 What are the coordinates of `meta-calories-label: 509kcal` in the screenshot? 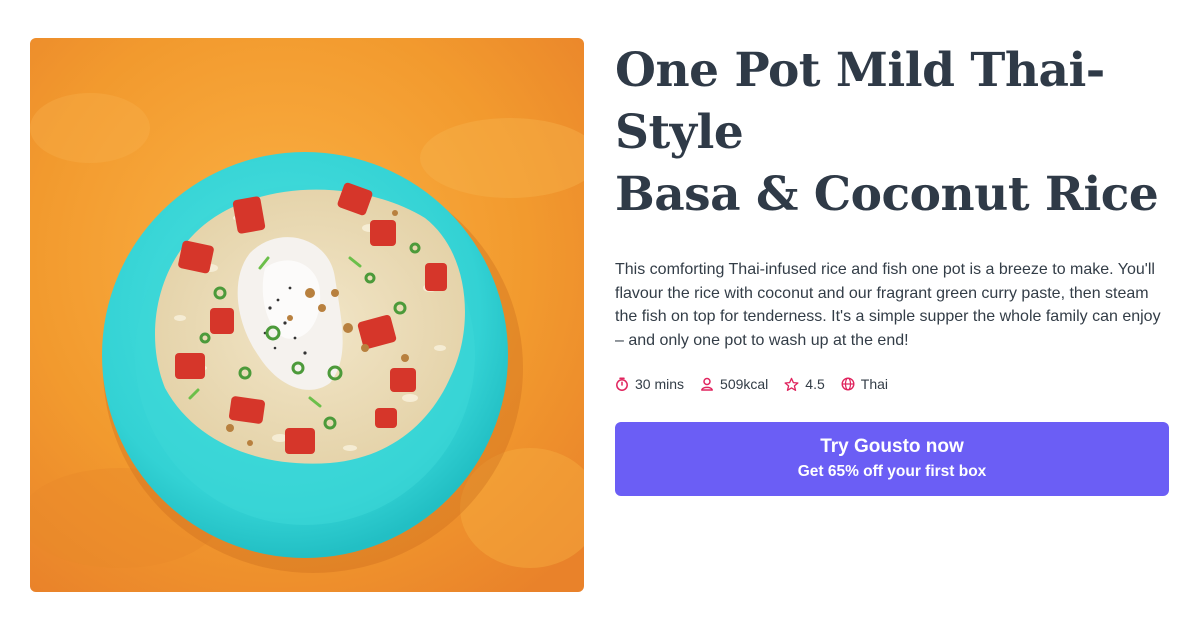 It's located at (744, 384).